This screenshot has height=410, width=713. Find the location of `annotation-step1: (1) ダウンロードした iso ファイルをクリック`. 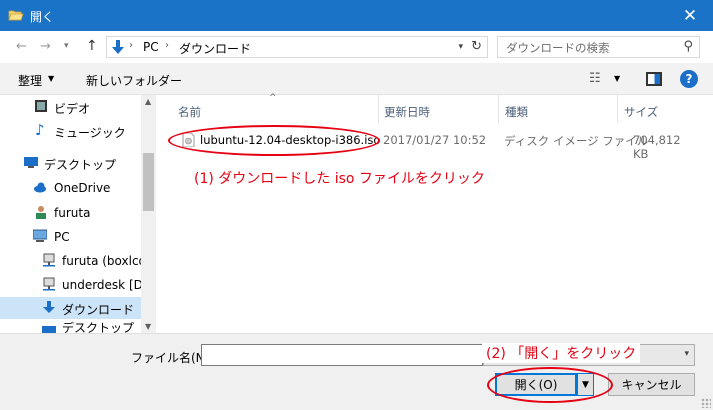

annotation-step1: (1) ダウンロードした iso ファイルをクリック is located at coordinates (339, 179).